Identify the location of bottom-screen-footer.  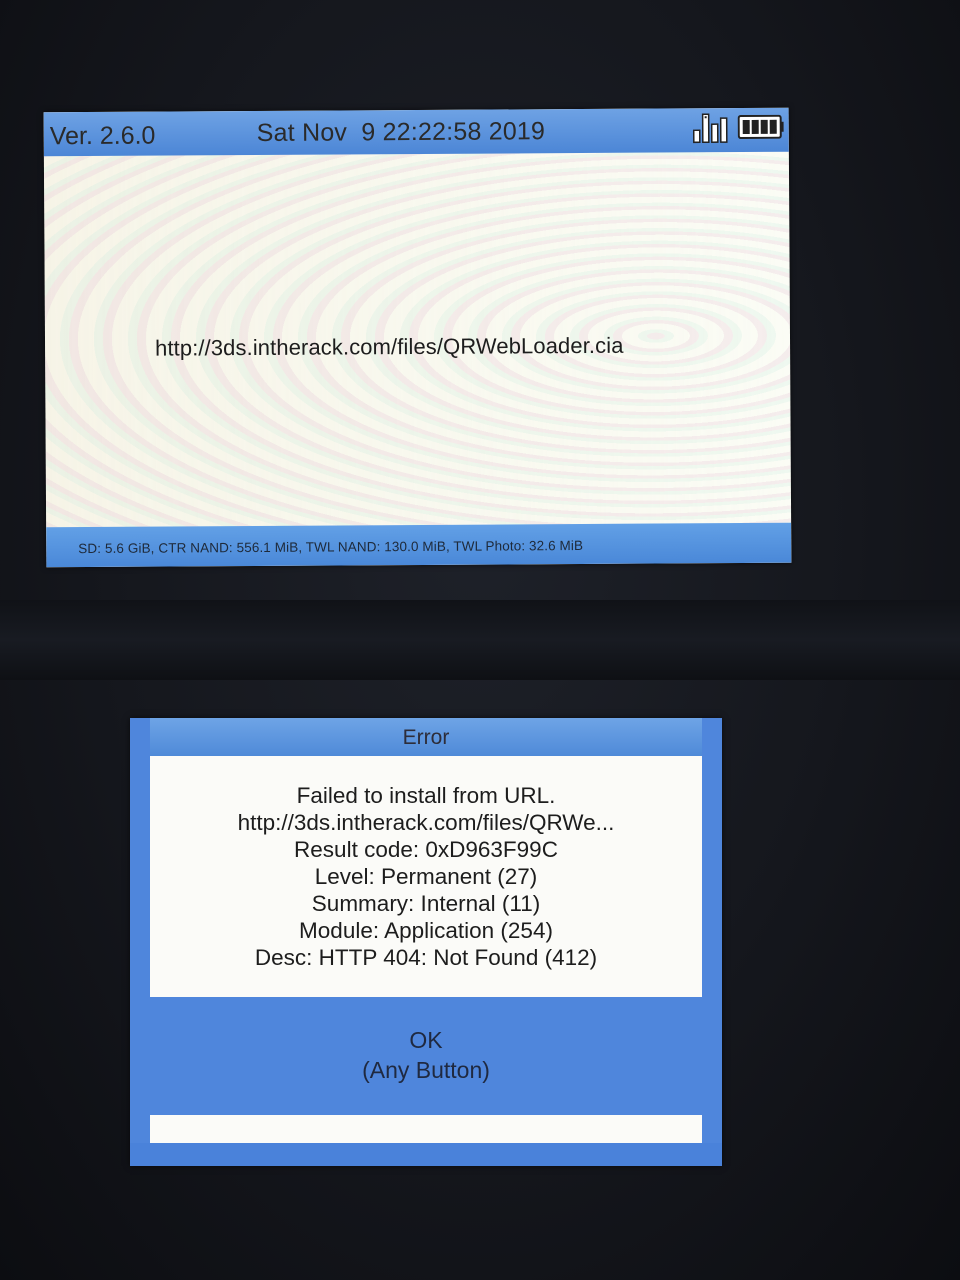
(426, 1154).